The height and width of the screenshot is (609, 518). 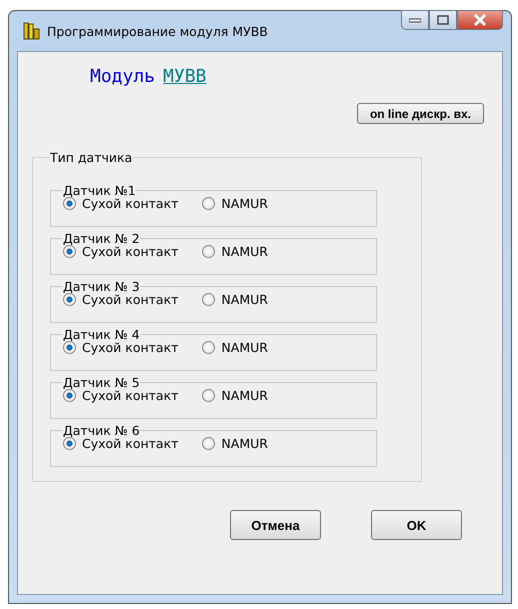 I want to click on sensor-title: Датчик № 3, so click(x=101, y=286).